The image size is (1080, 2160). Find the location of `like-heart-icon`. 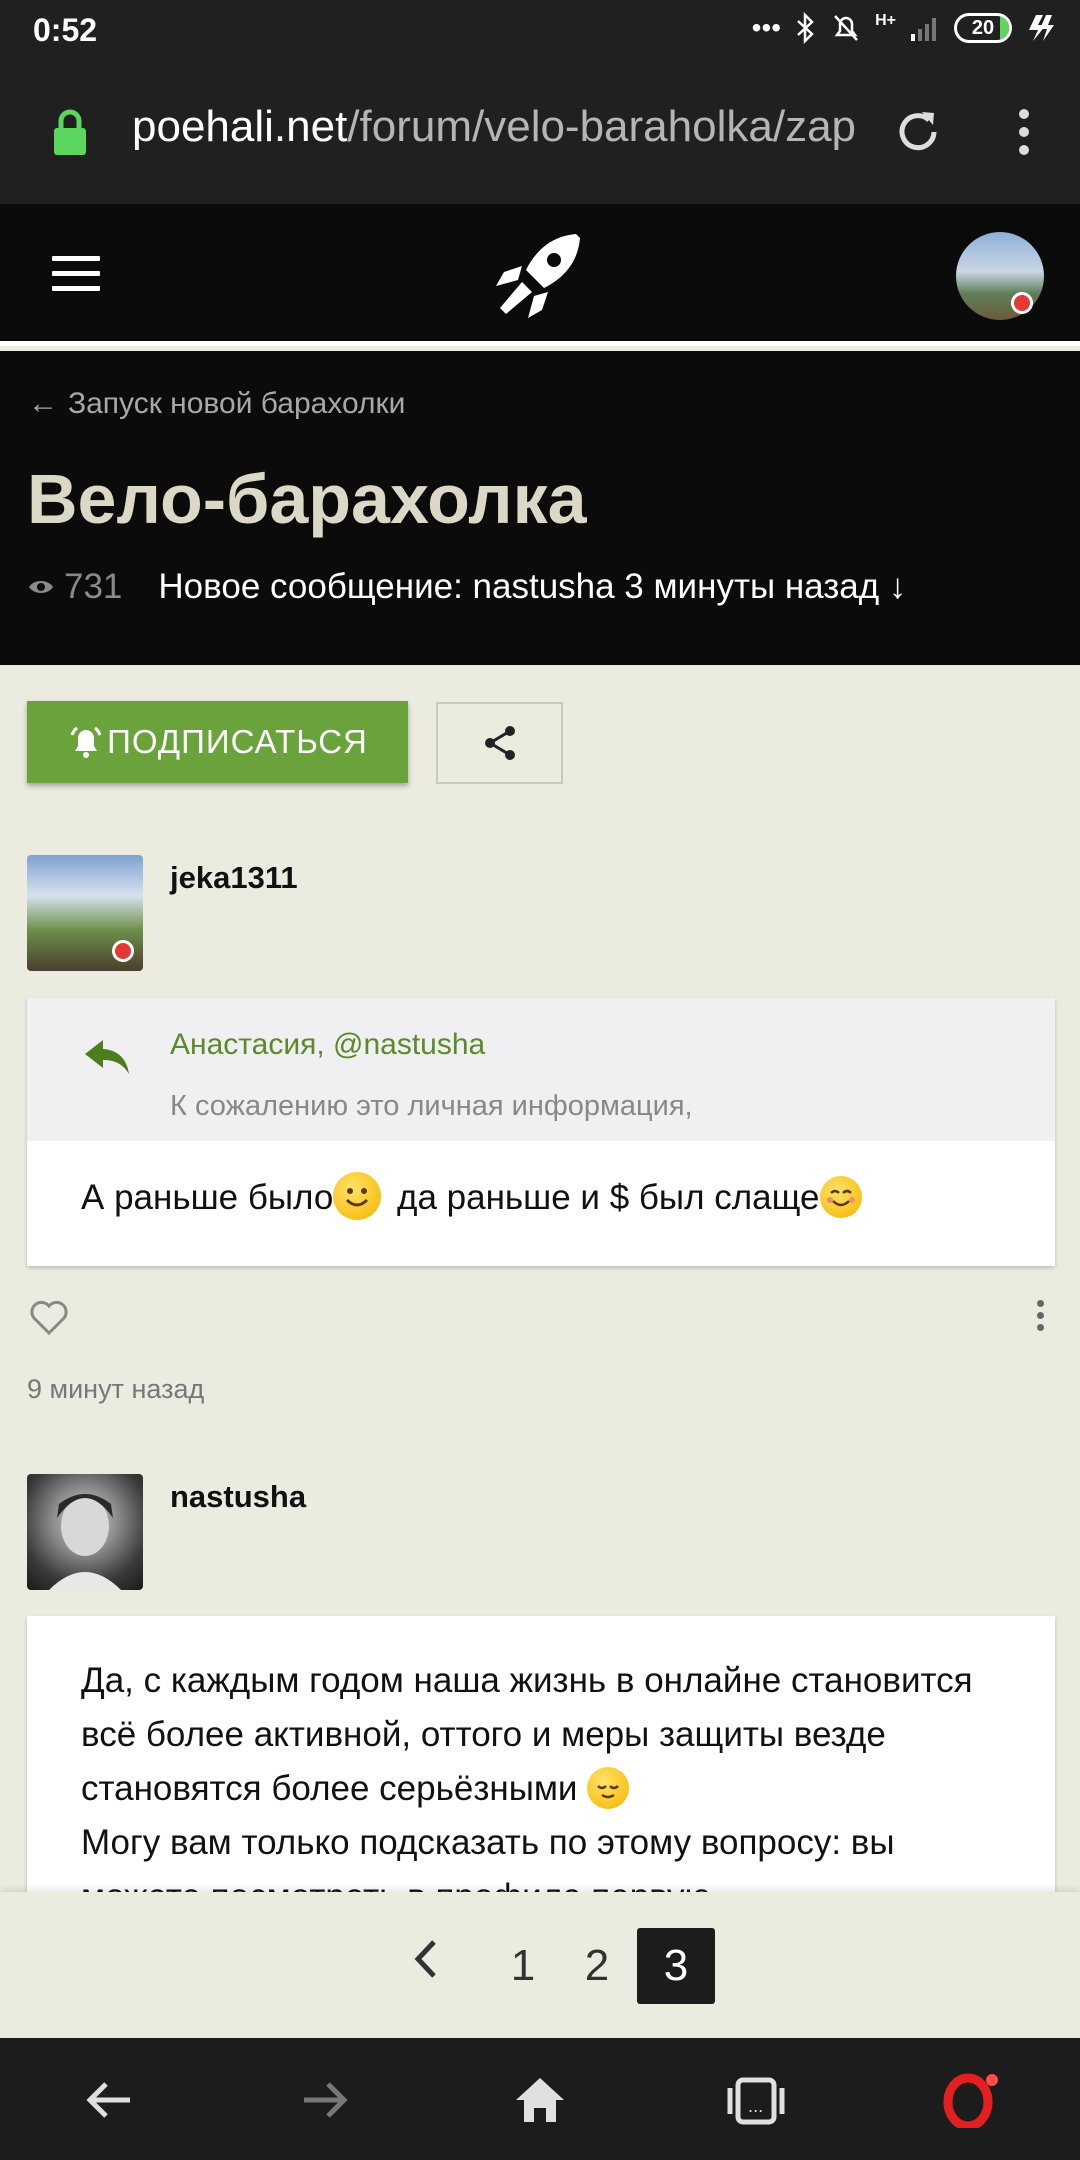

like-heart-icon is located at coordinates (49, 1317).